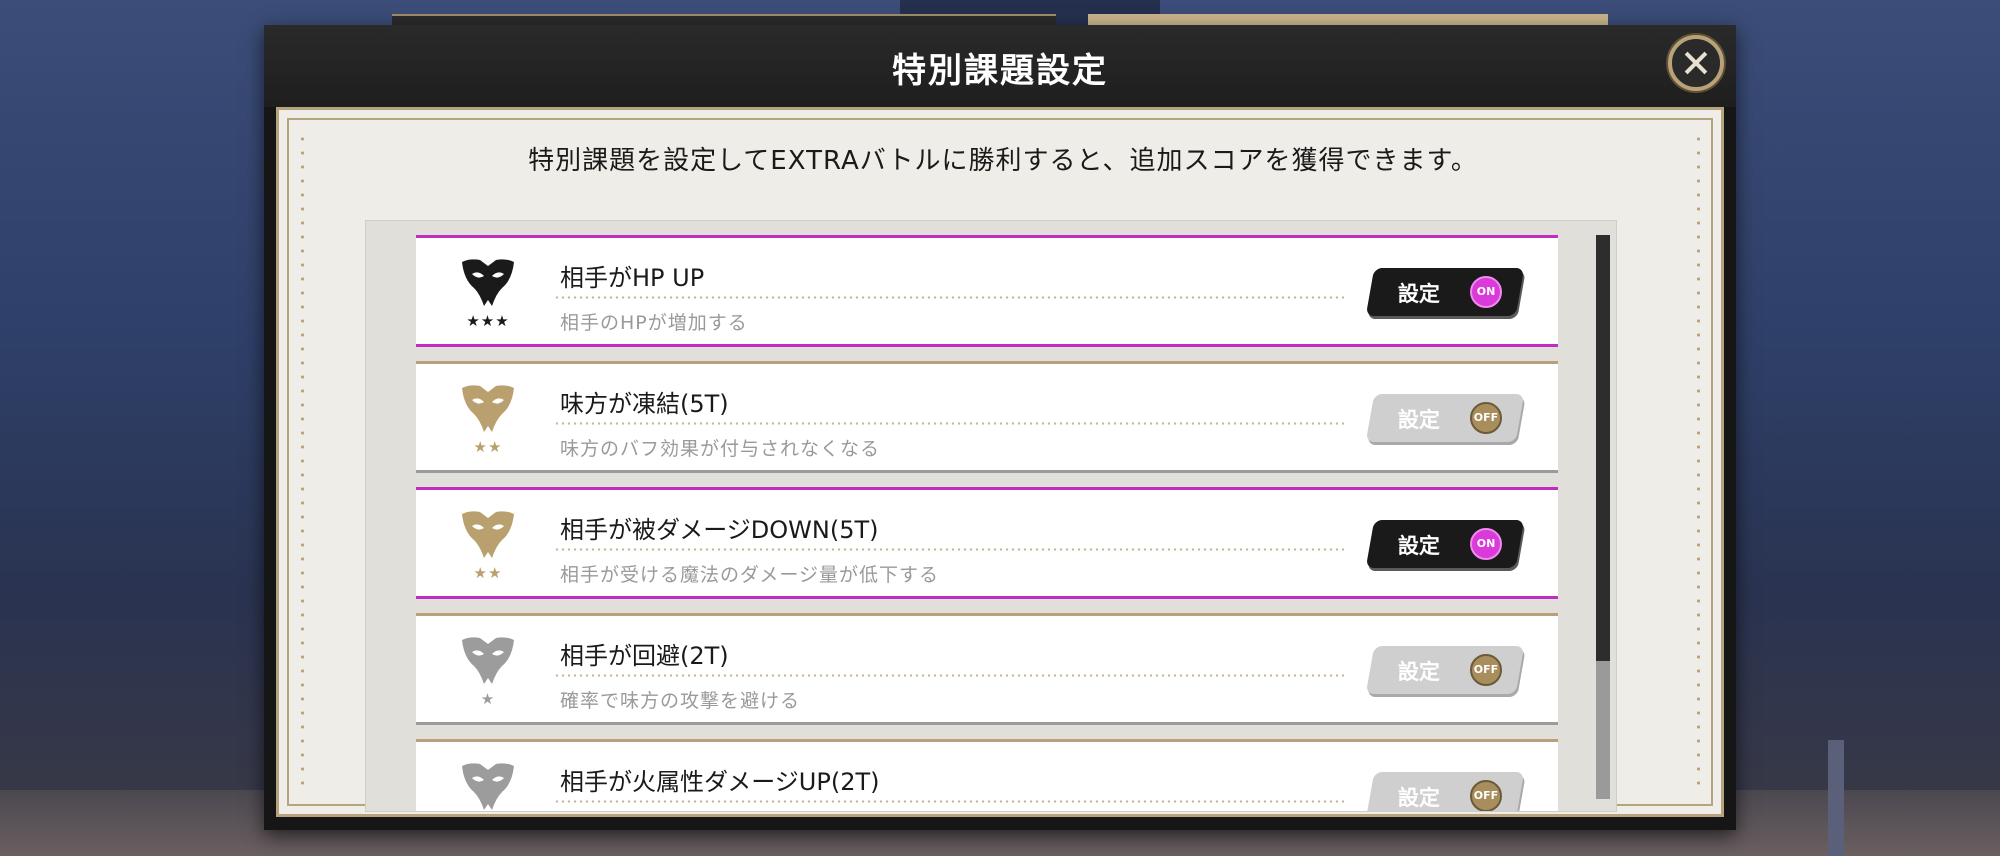 The height and width of the screenshot is (856, 2000). What do you see at coordinates (1698, 462) in the screenshot?
I see `dotted-border-right` at bounding box center [1698, 462].